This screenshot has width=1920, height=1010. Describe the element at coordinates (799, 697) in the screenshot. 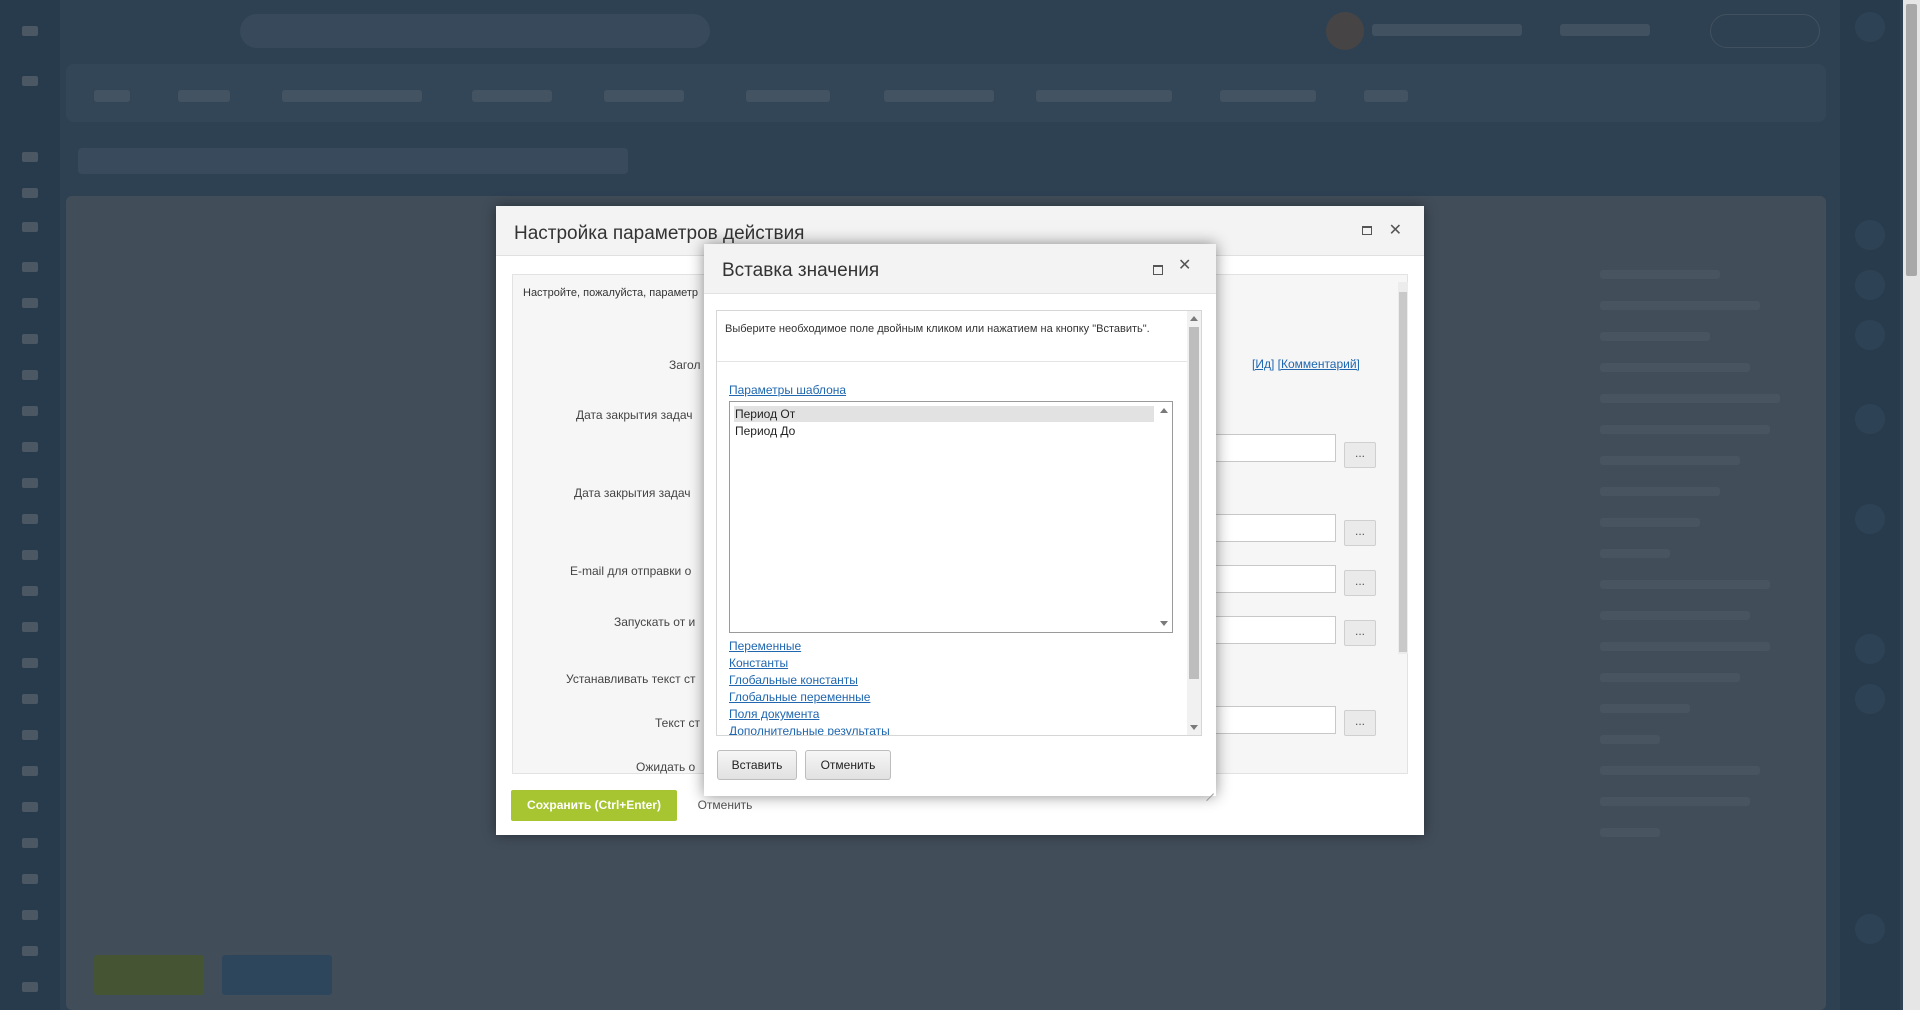

I see `global-variables-link: Глобальные переменные` at that location.